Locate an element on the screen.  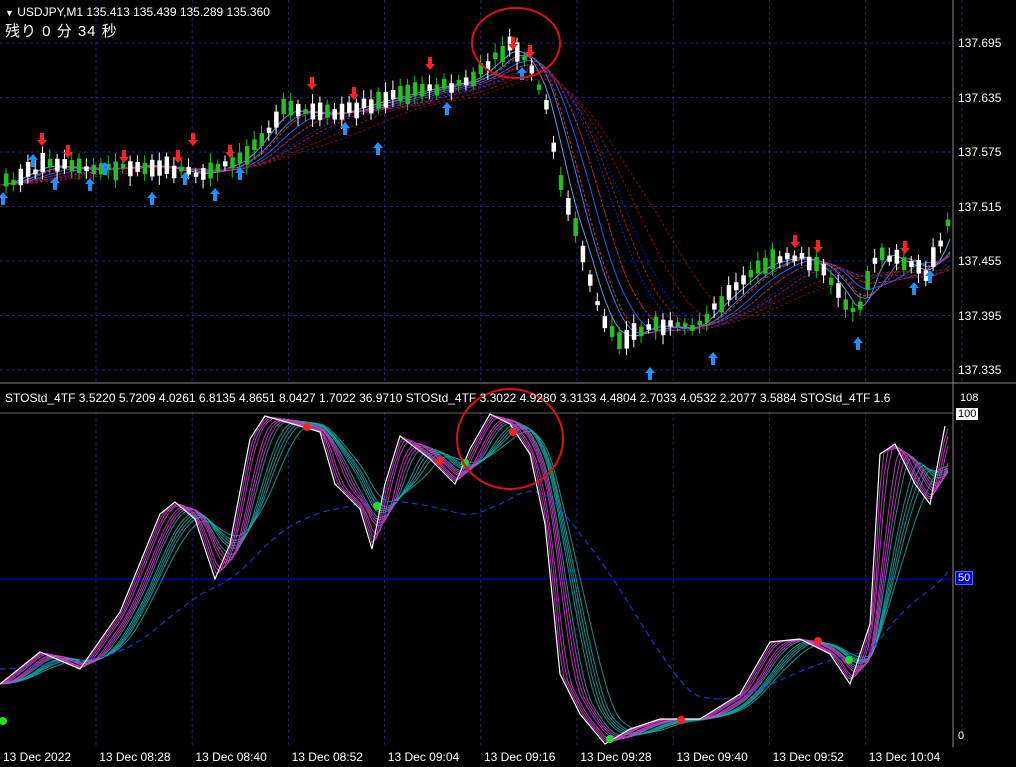
time-tick-label: 13 Dec 09:16 is located at coordinates (520, 757).